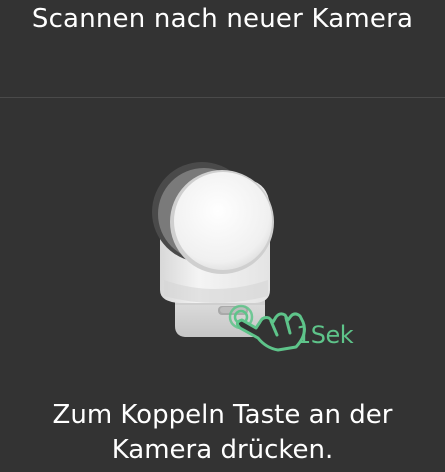  What do you see at coordinates (222, 222) in the screenshot?
I see `camera-head` at bounding box center [222, 222].